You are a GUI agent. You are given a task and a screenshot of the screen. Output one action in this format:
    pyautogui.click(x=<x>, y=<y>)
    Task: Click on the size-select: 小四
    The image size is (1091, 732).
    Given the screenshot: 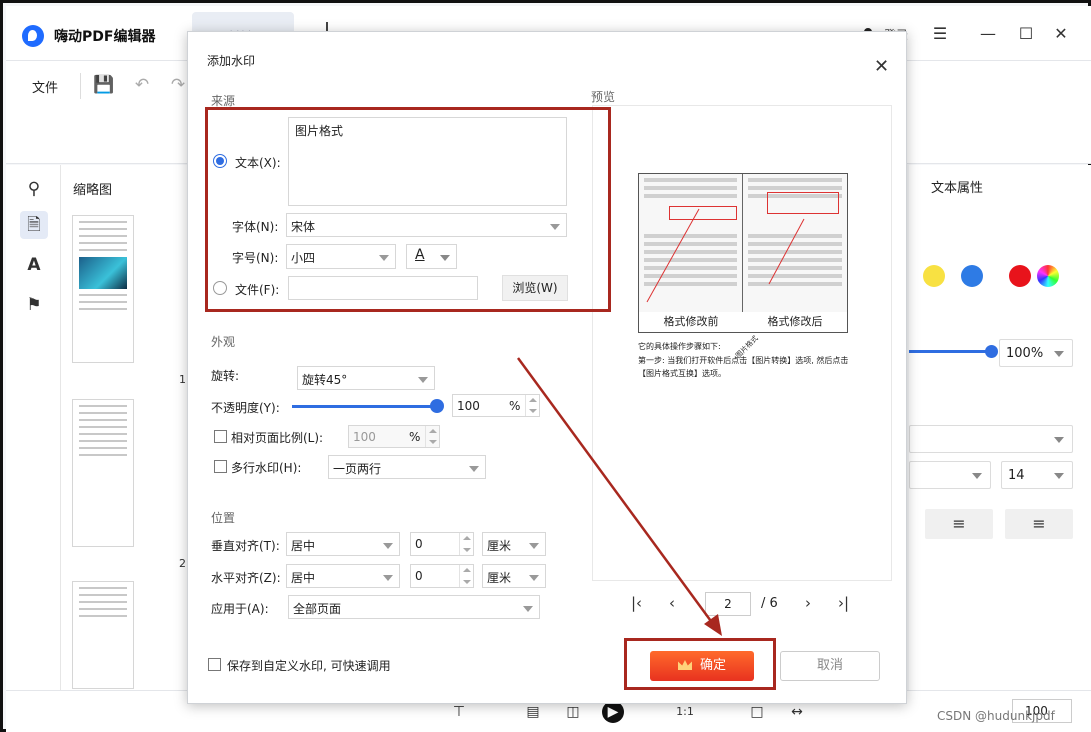 What is the action you would take?
    pyautogui.click(x=341, y=256)
    